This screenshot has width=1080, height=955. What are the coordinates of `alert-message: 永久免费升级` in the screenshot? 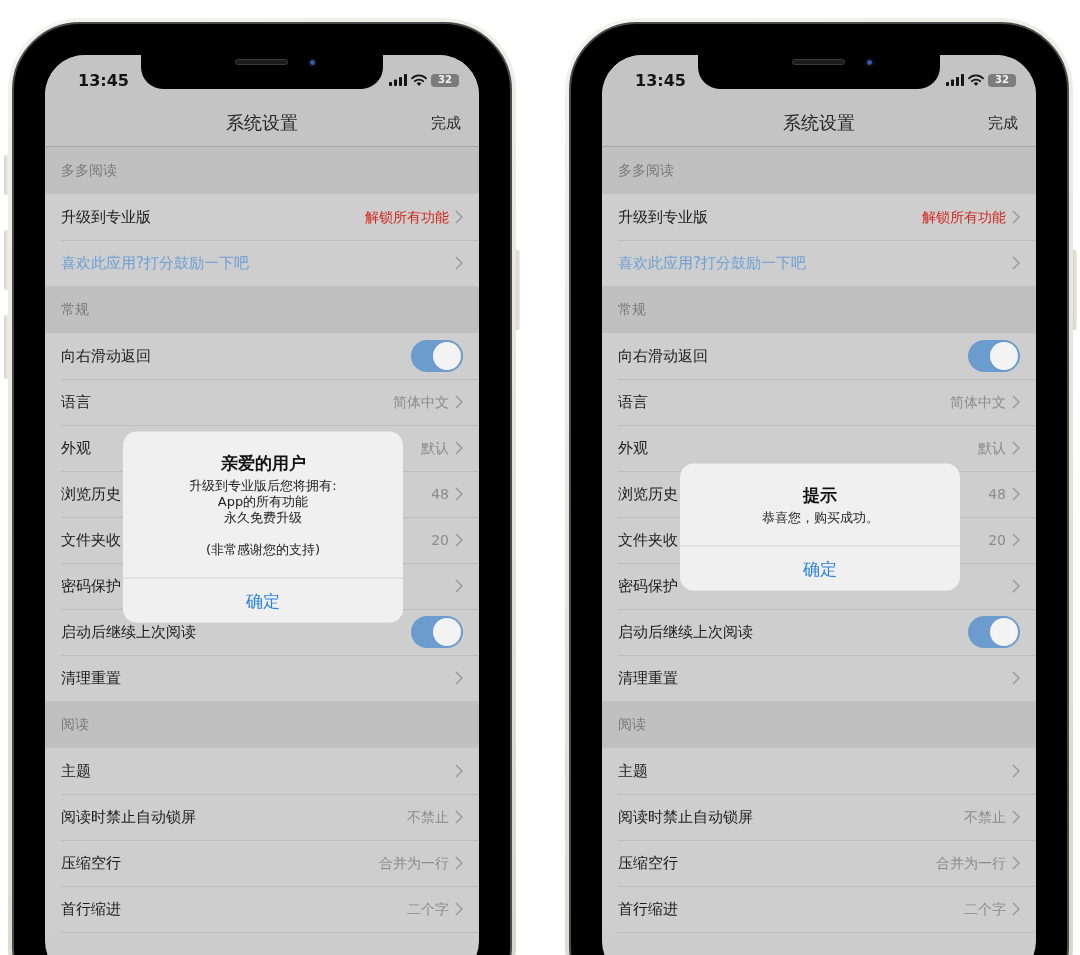 It's located at (263, 517).